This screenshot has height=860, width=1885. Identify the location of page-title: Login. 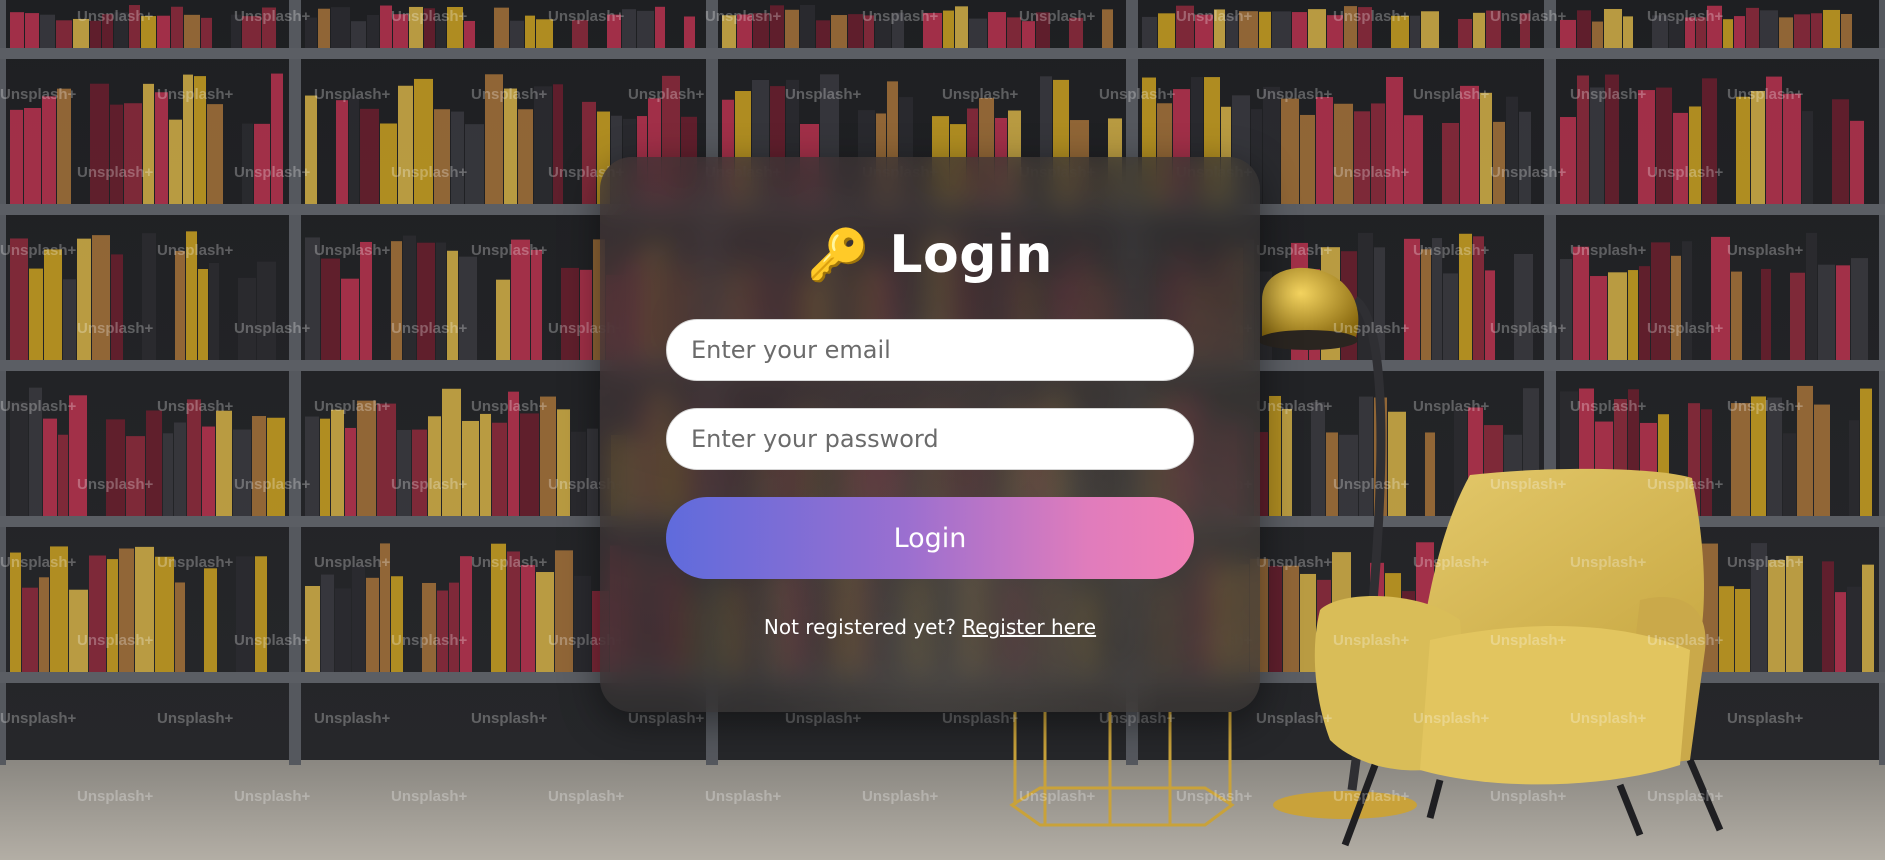
(971, 255).